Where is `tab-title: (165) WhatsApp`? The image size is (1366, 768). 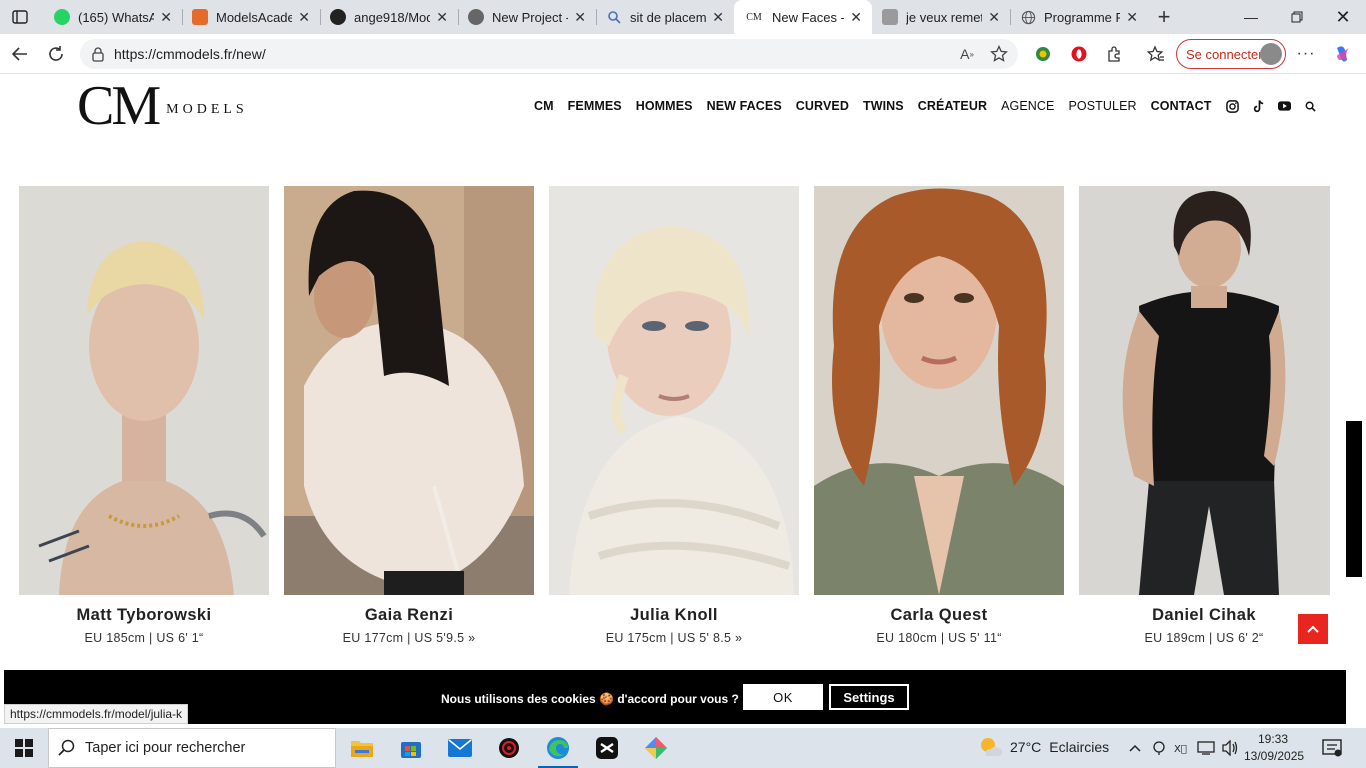
tab-title: (165) WhatsApp is located at coordinates (116, 17).